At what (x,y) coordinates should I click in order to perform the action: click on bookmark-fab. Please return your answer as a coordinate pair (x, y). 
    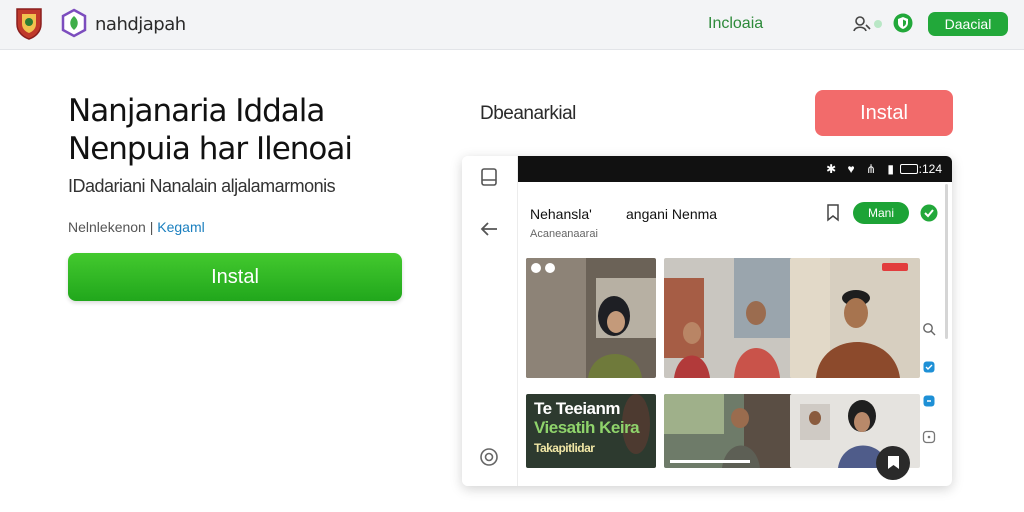
    Looking at the image, I should click on (893, 463).